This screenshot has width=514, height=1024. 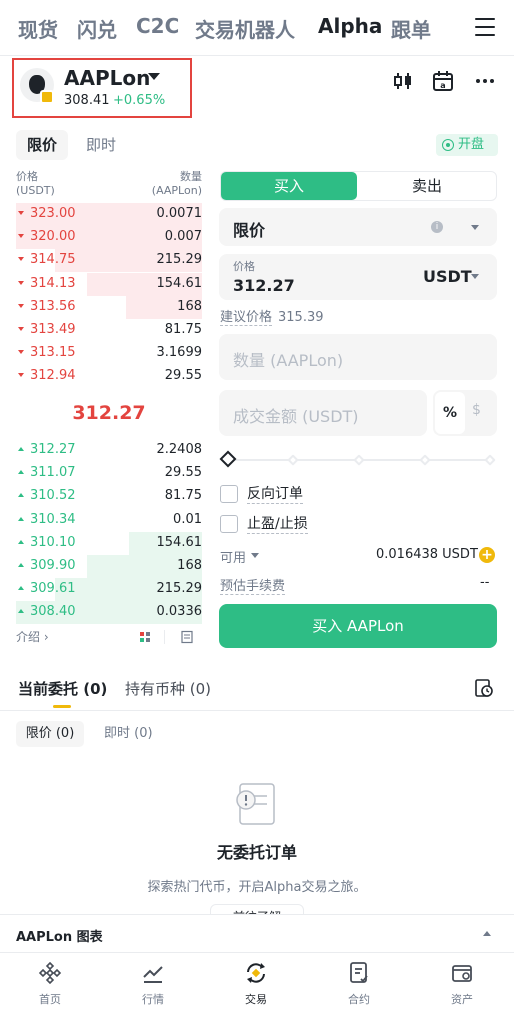 I want to click on nav-trading-bots: 交易机器人, so click(x=245, y=28).